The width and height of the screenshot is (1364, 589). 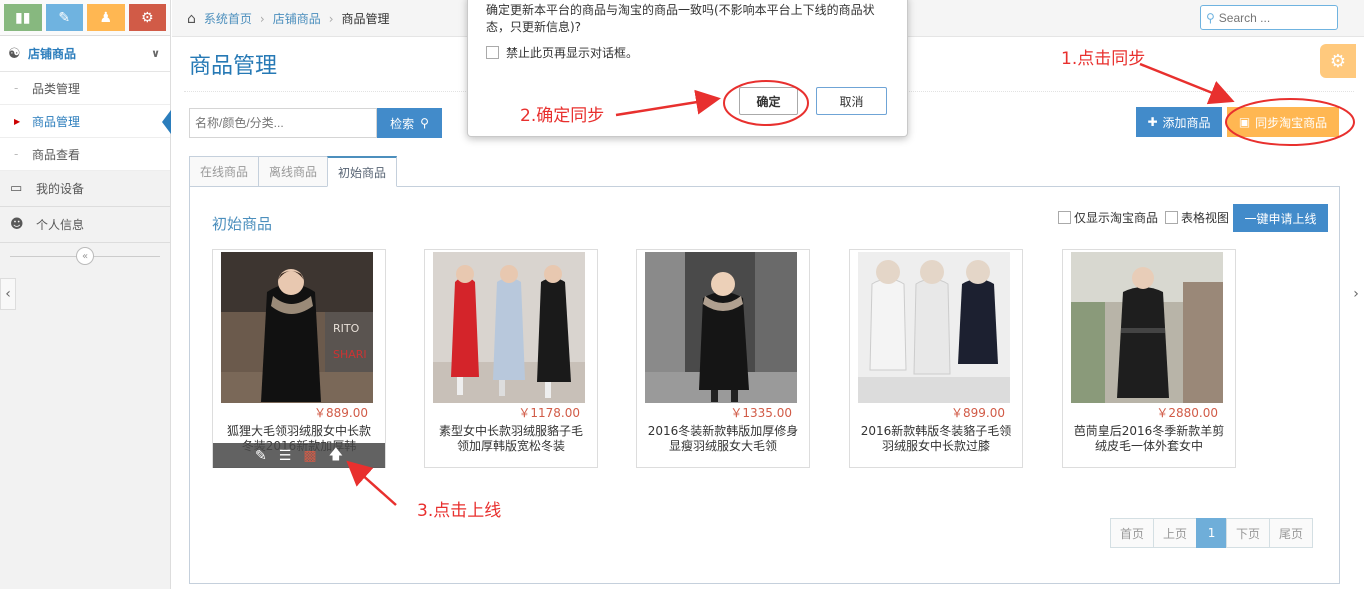 What do you see at coordinates (723, 439) in the screenshot?
I see `product-name: 2016冬装新款韩版加厚修身显瘦羽绒服女大毛领` at bounding box center [723, 439].